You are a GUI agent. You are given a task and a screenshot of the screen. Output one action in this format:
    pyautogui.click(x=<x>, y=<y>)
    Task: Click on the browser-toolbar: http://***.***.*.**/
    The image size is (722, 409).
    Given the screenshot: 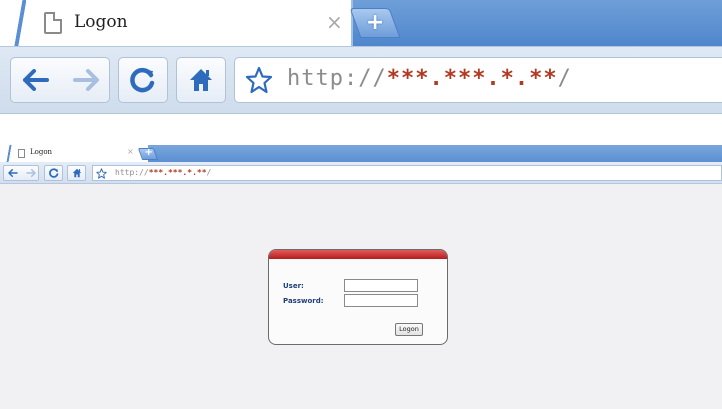 What is the action you would take?
    pyautogui.click(x=361, y=173)
    